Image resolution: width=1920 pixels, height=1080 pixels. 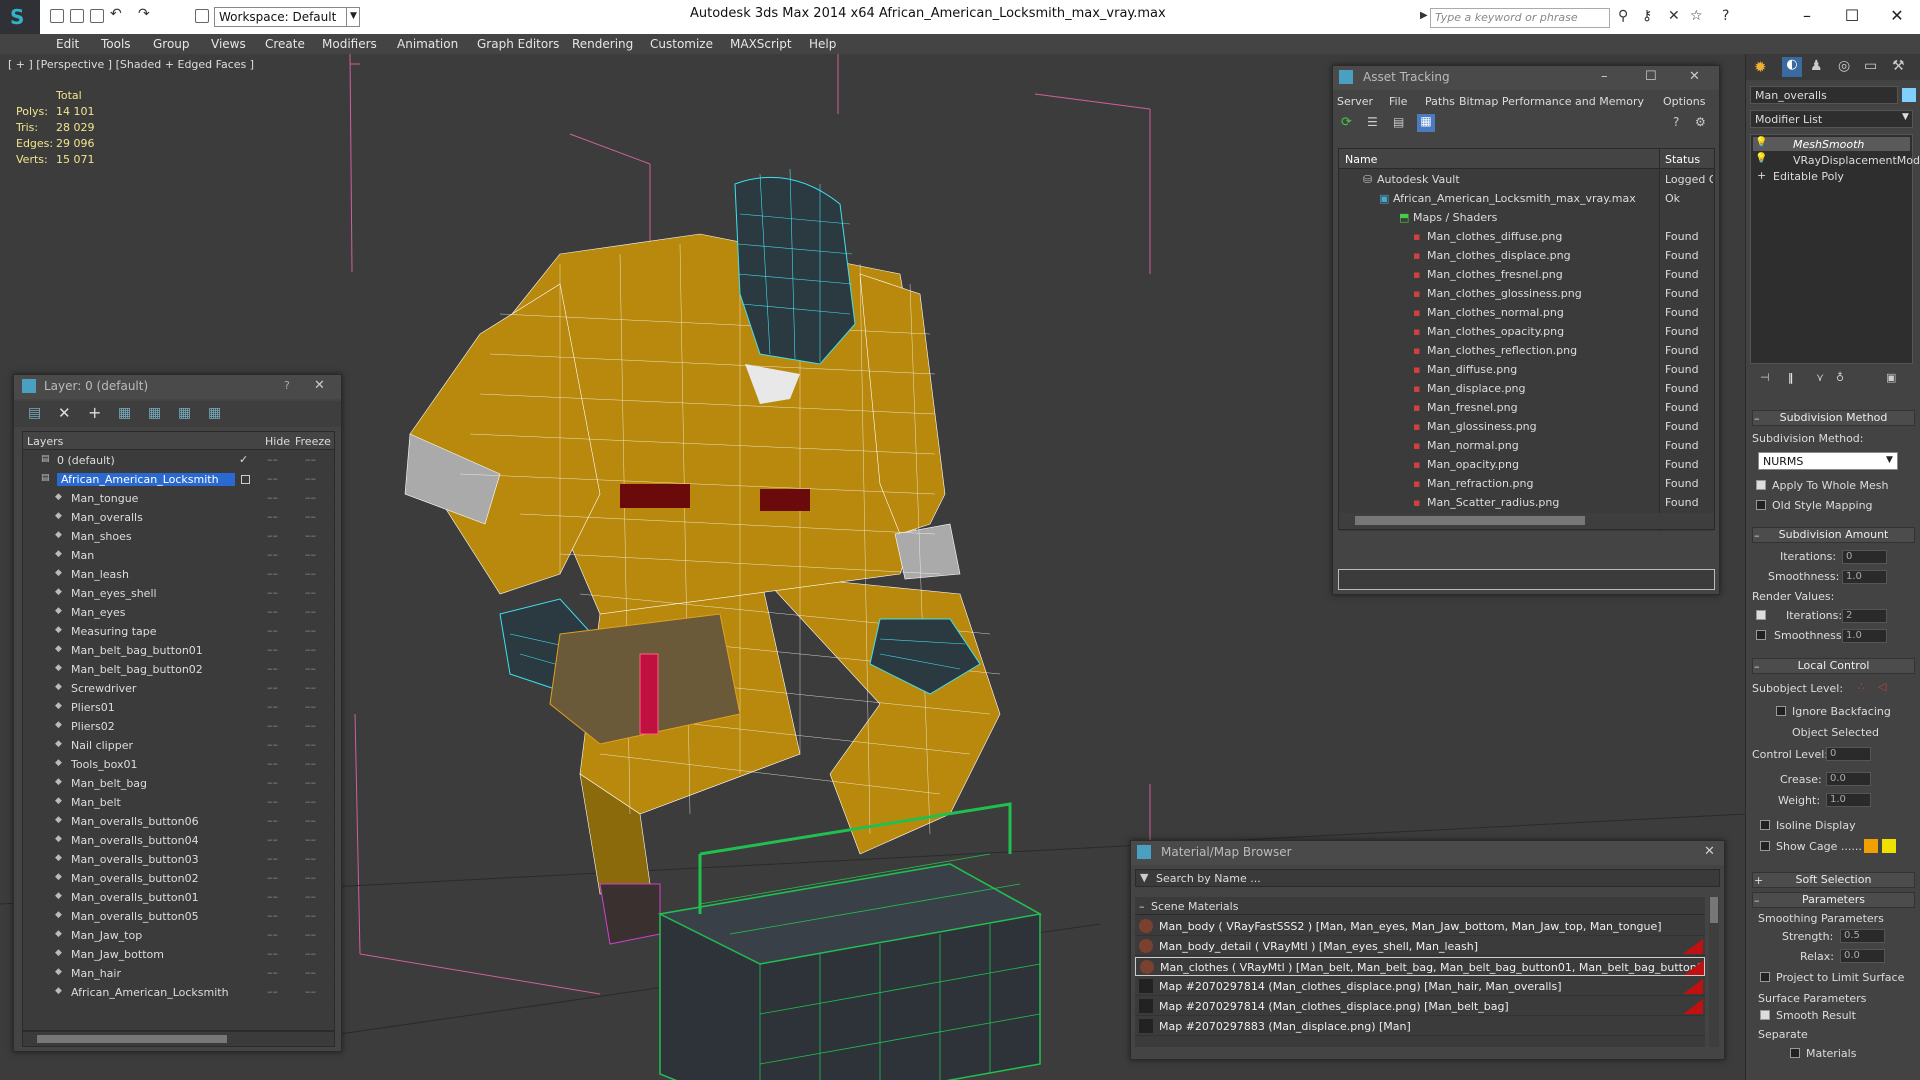 What do you see at coordinates (178, 821) in the screenshot?
I see `layer-row: ◆ Man_overalls_button06 –– ––` at bounding box center [178, 821].